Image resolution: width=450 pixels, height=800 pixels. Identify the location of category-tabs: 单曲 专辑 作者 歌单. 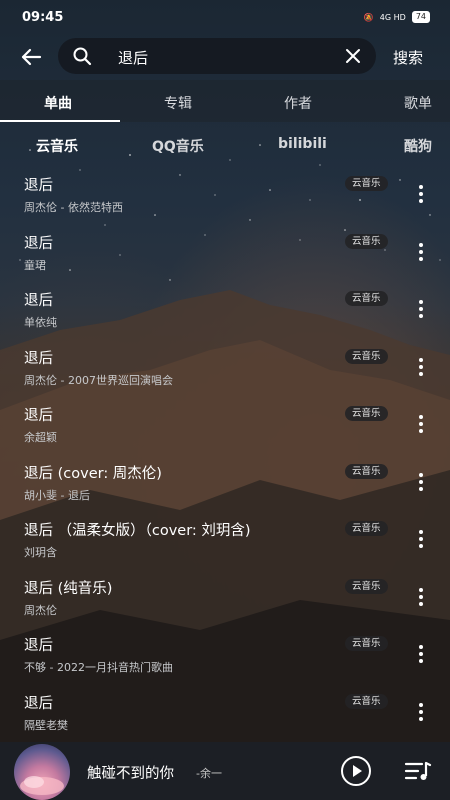
(225, 101).